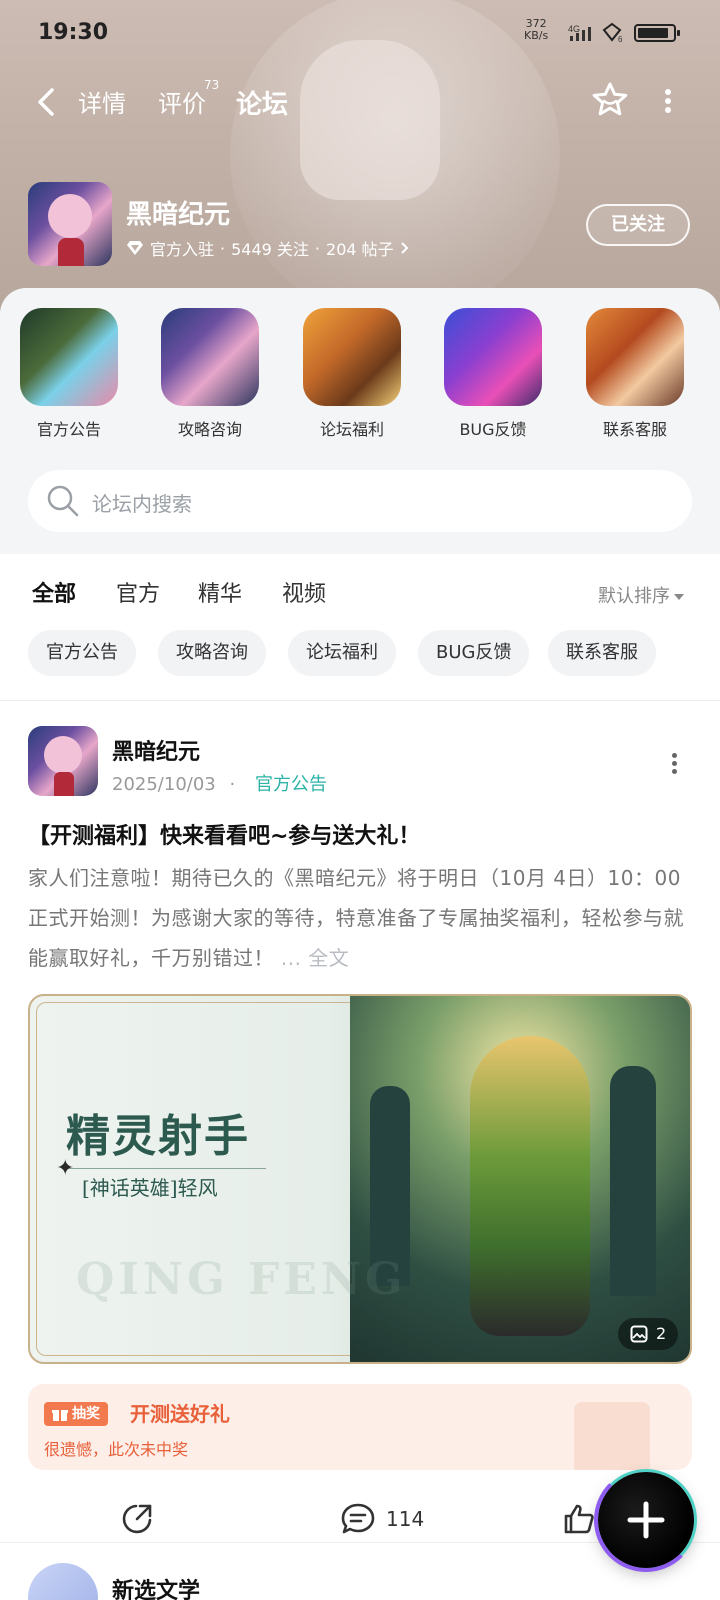 The image size is (720, 1600). I want to click on battery-icon, so click(657, 33).